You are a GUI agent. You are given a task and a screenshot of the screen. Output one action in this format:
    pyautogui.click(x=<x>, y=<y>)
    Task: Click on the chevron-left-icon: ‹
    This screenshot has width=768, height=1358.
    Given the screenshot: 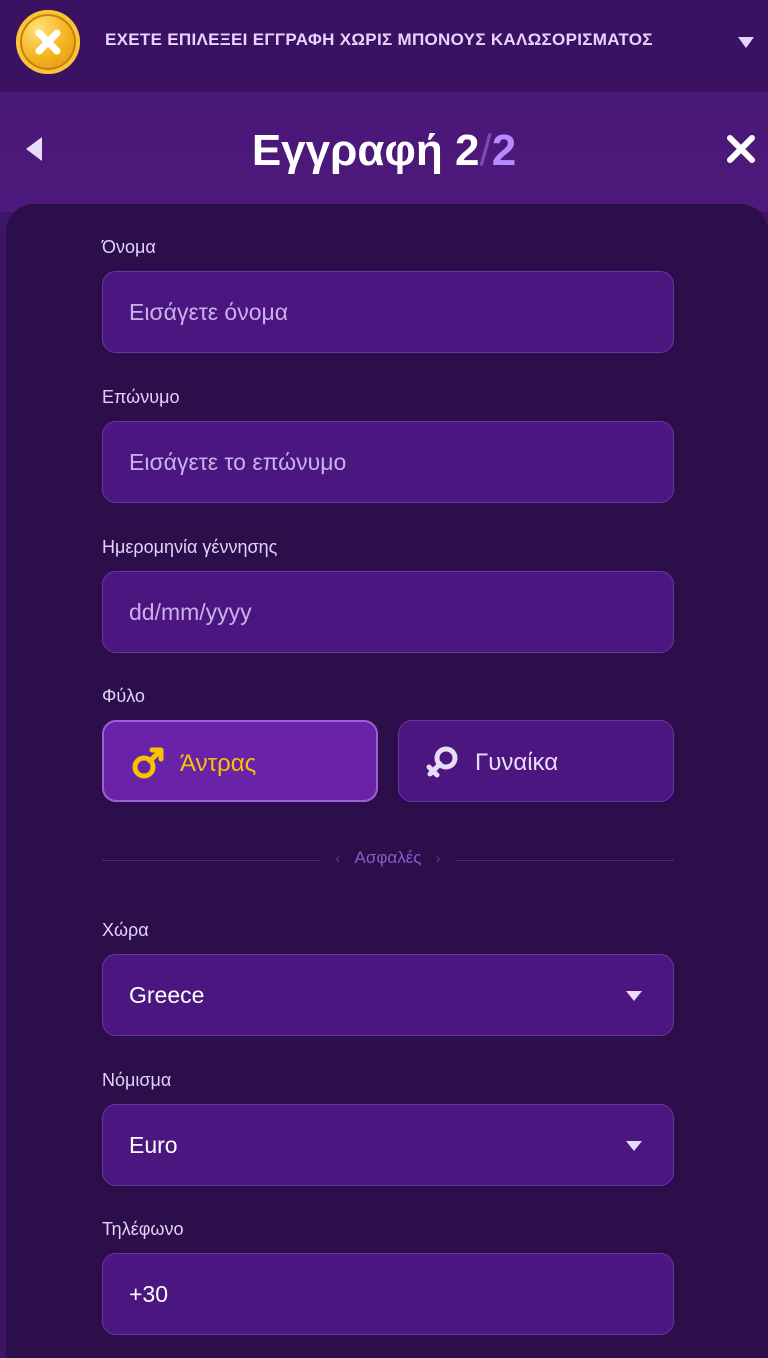 What is the action you would take?
    pyautogui.click(x=338, y=858)
    